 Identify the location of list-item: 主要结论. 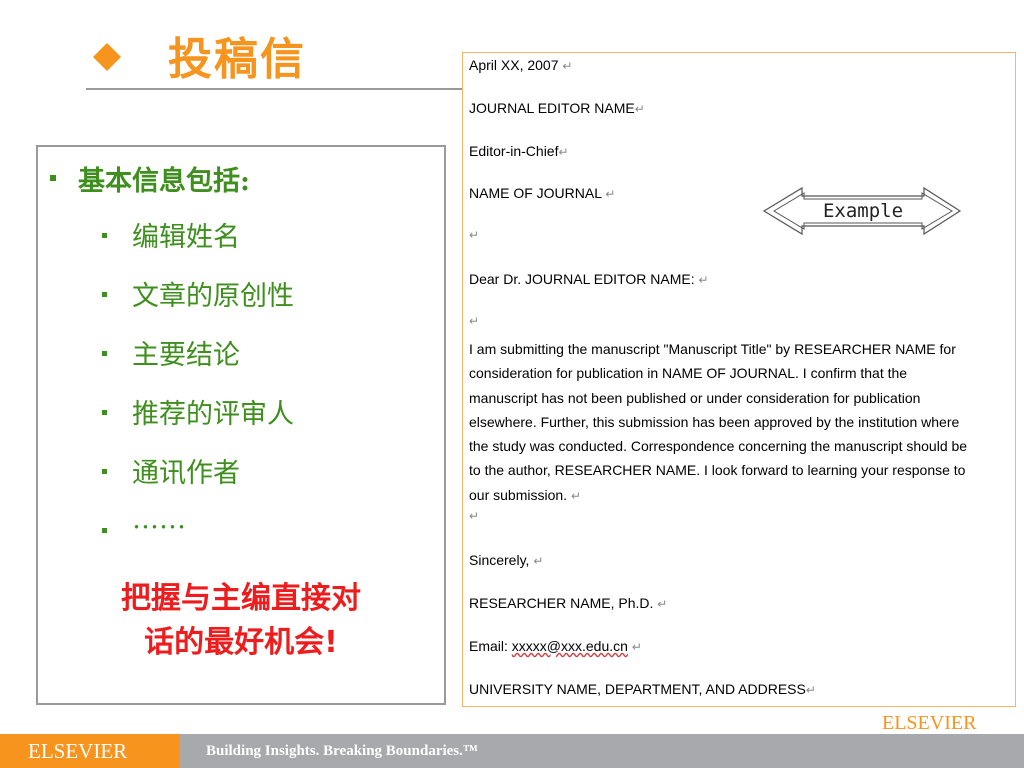
(186, 355).